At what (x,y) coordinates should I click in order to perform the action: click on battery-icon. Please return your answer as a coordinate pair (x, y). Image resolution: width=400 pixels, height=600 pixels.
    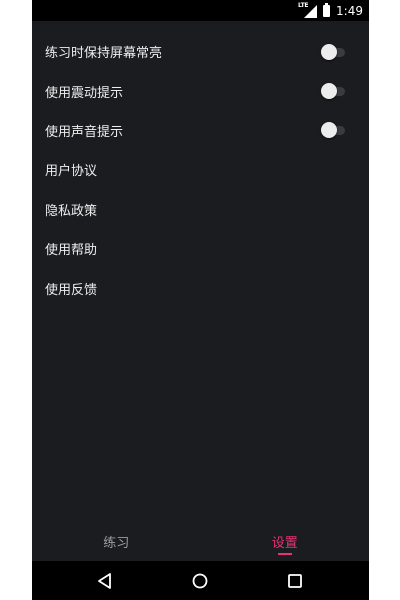
    Looking at the image, I should click on (327, 9).